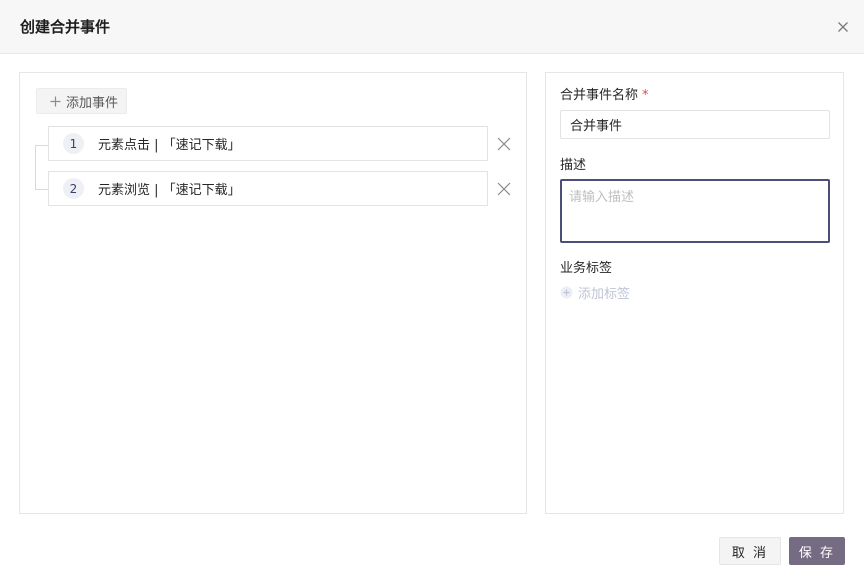 This screenshot has width=864, height=579. Describe the element at coordinates (55, 101) in the screenshot. I see `plus-icon` at that location.